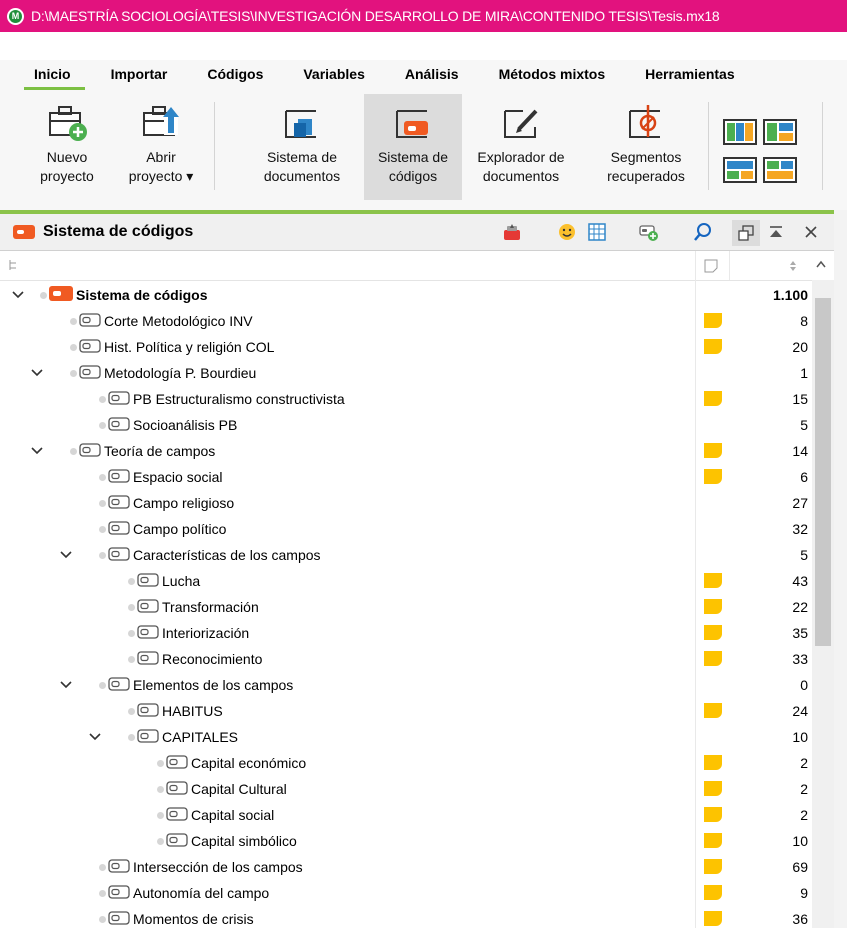  I want to click on code-row: Reconocimiento 33, so click(406, 659).